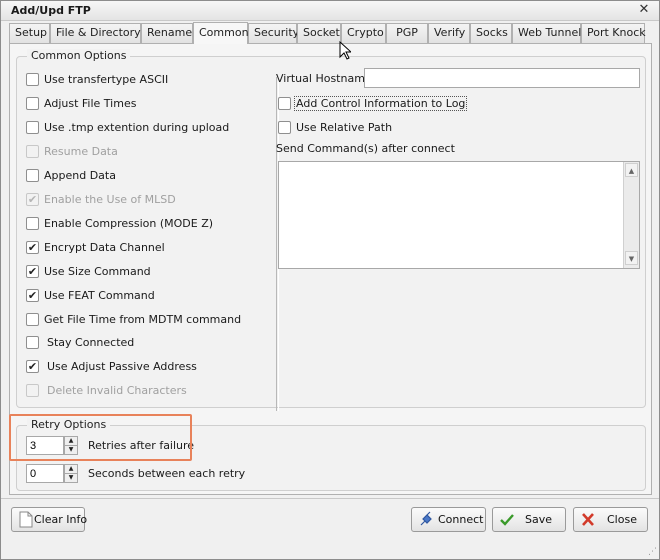 This screenshot has width=660, height=560. I want to click on clear-info-button: Clear Info, so click(49, 519).